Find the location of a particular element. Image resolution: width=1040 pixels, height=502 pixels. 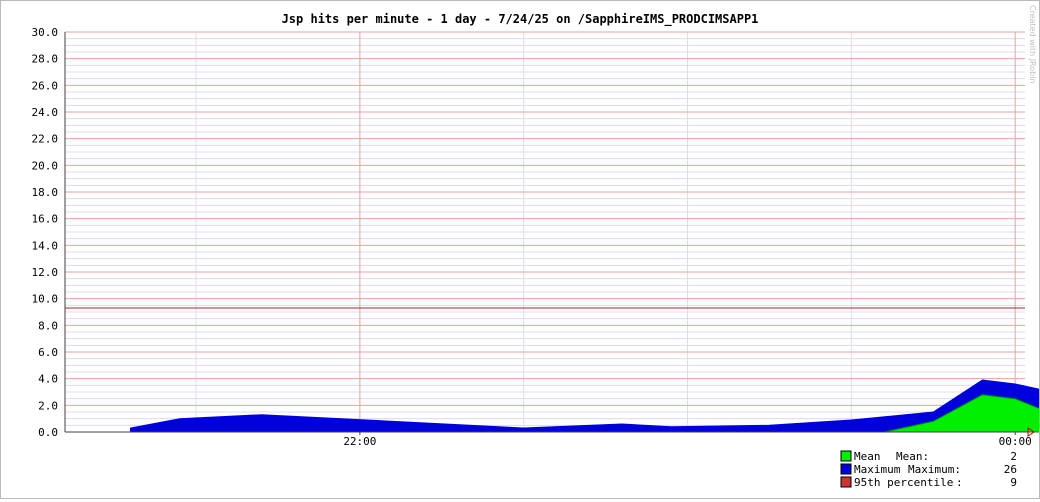

legend-value: 2 is located at coordinates (1013, 456).